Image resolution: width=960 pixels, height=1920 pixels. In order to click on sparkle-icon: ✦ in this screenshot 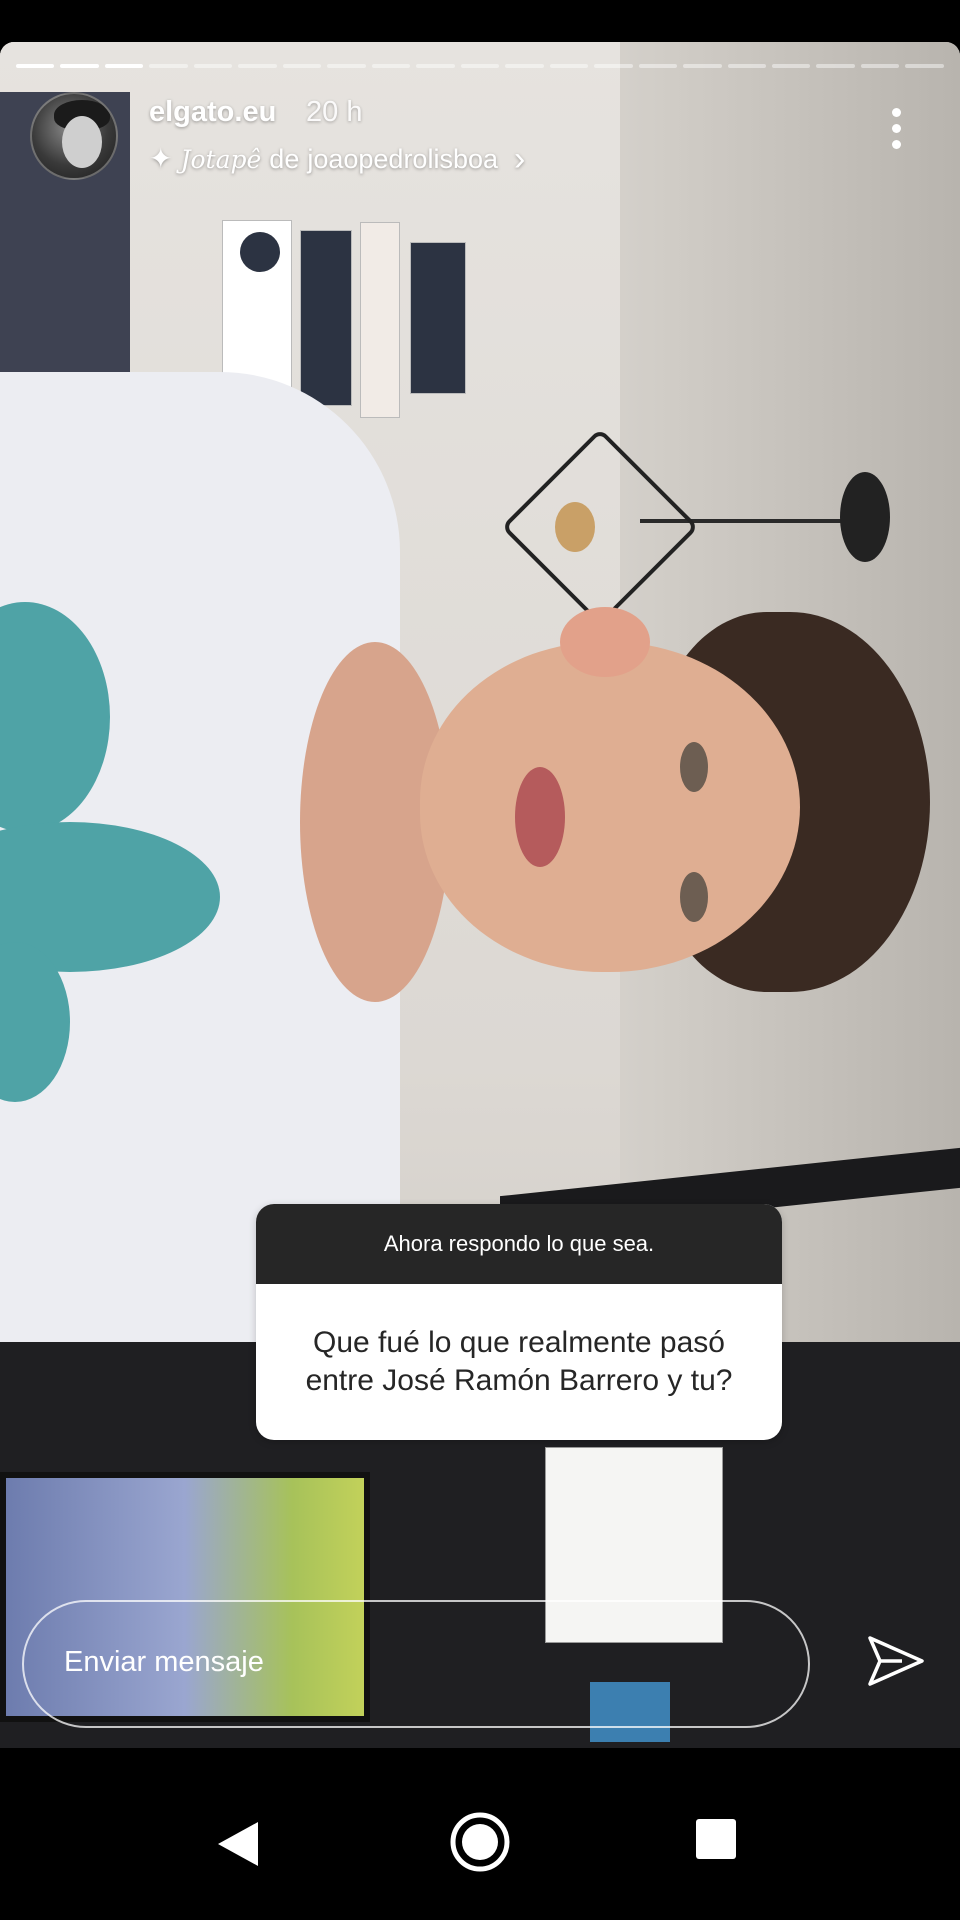, I will do `click(161, 158)`.